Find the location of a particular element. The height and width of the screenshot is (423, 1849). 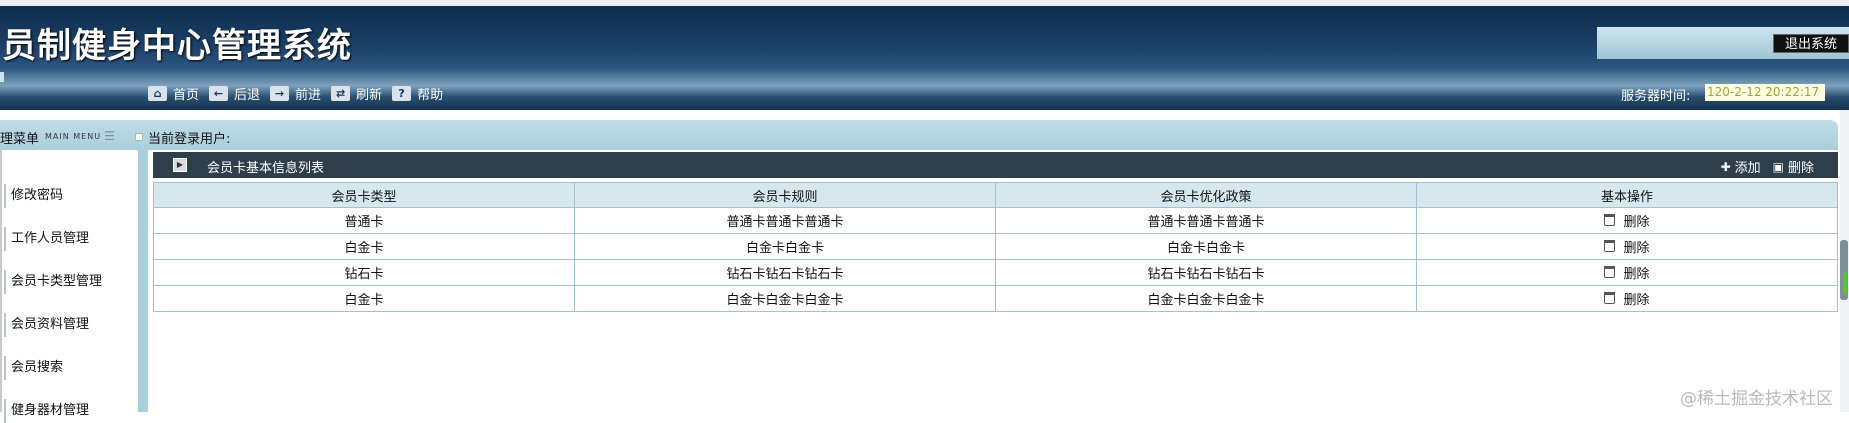

panel-actions: ✚ 添加 ▣ 删除 is located at coordinates (1767, 167).